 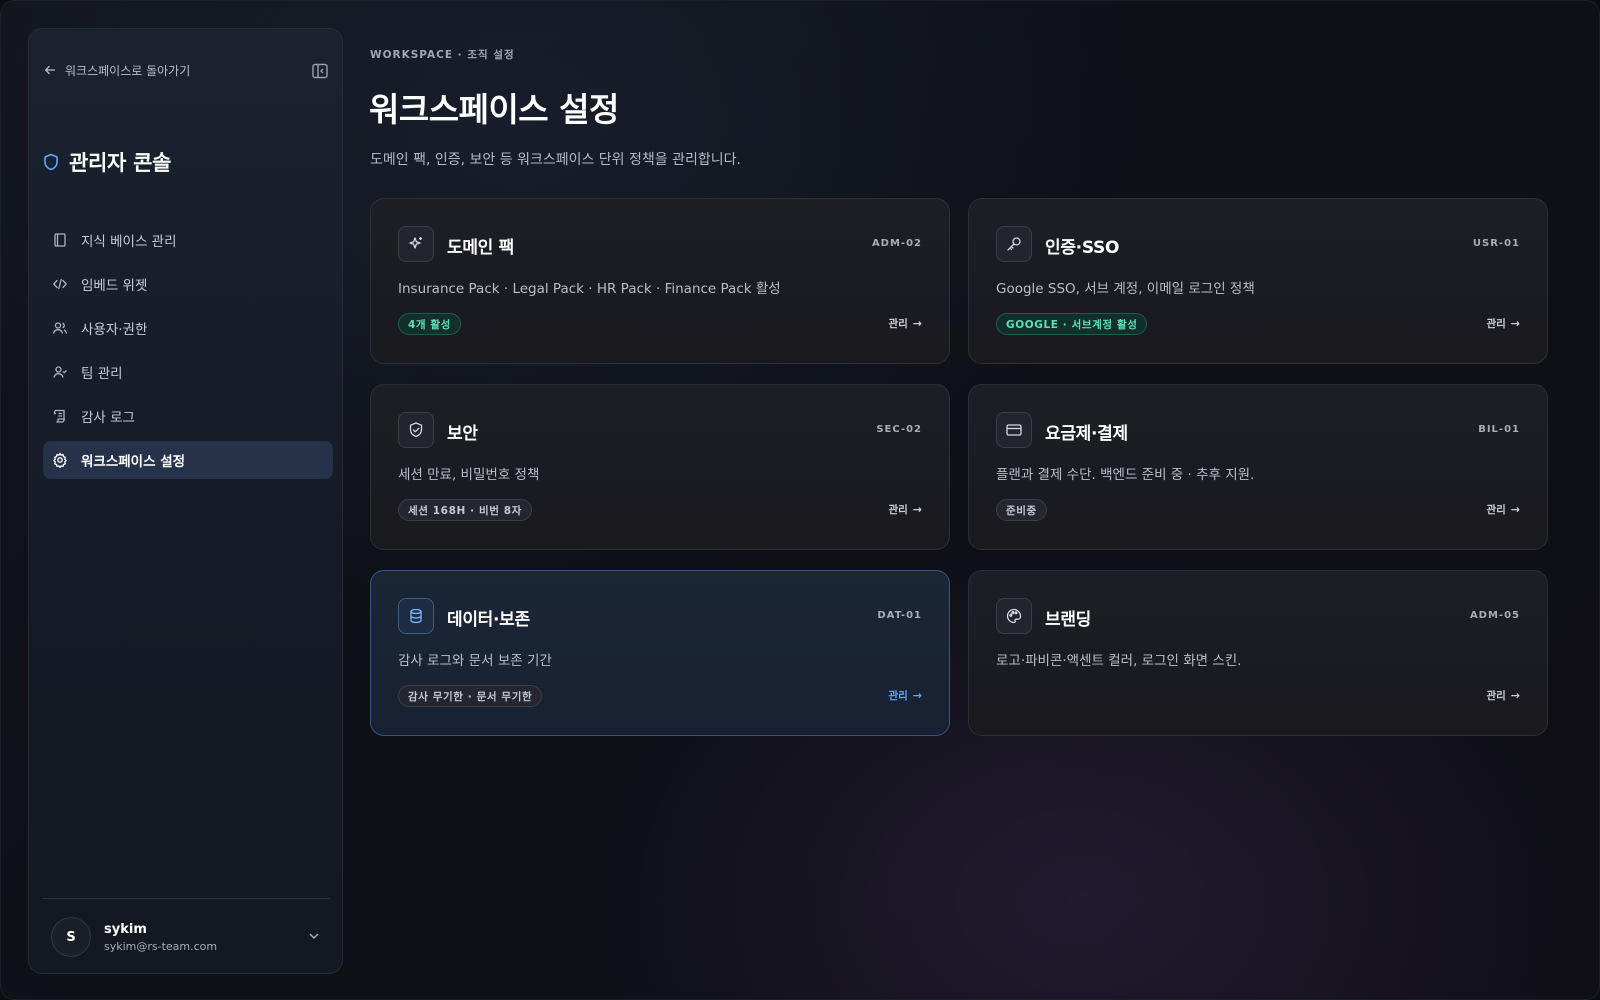 I want to click on sidebar-item-embed-widget: 임베드 위젯, so click(x=188, y=284).